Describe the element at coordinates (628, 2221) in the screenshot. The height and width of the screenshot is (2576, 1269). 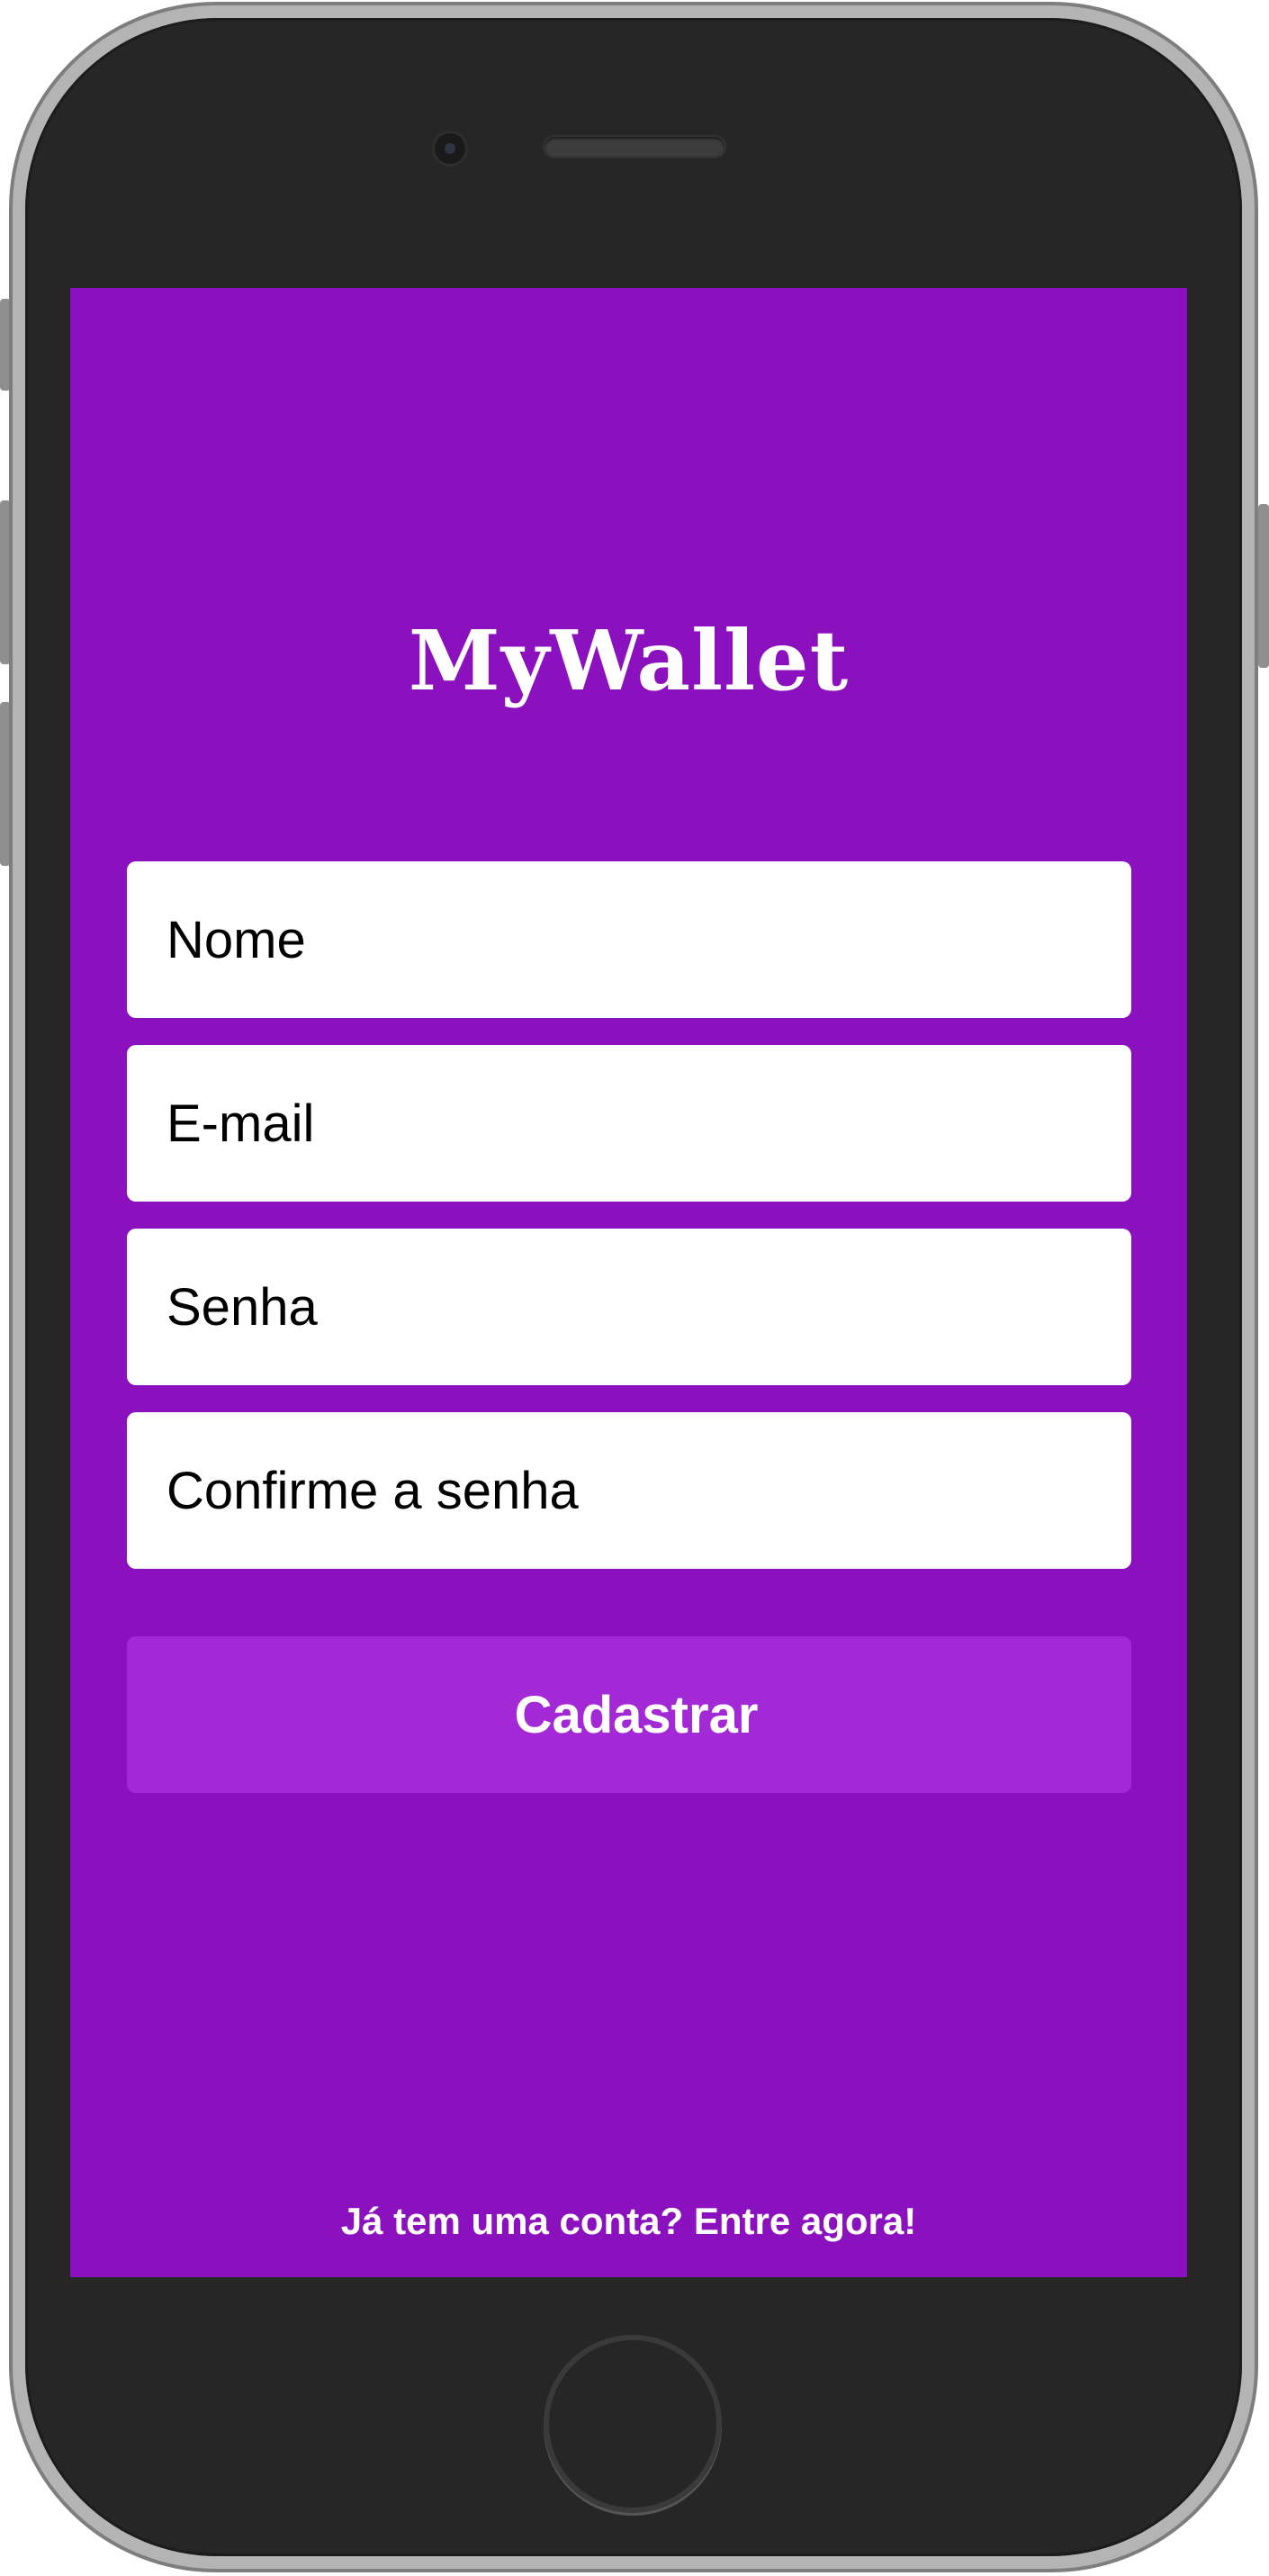
I see `login-link: Já tem uma conta? Entre agora!` at that location.